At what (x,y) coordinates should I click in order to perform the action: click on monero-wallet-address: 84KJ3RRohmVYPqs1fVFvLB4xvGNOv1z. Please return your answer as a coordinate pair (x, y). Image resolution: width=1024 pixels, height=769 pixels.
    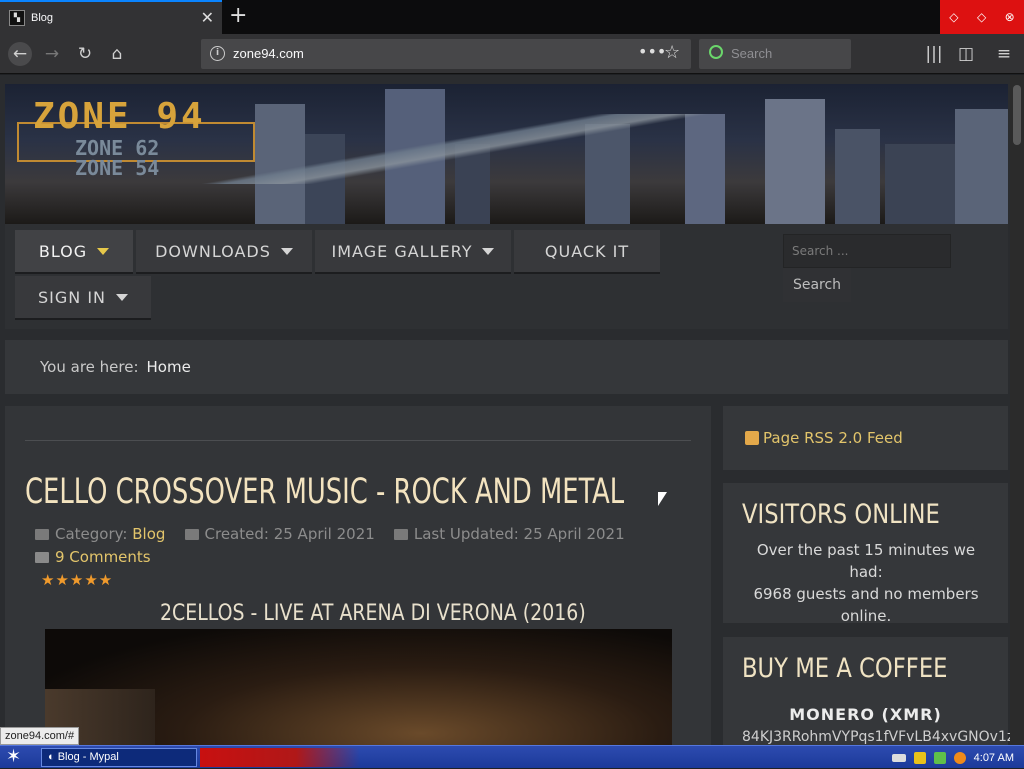
    Looking at the image, I should click on (876, 737).